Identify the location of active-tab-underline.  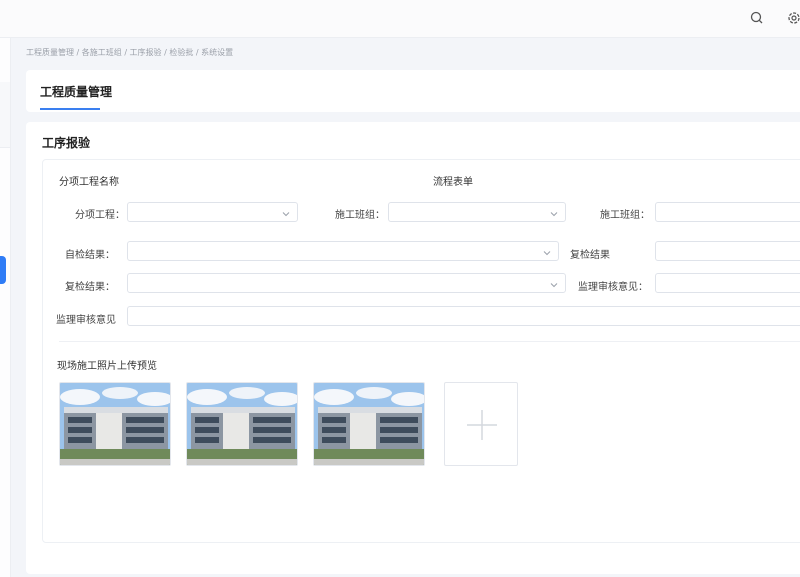
(70, 109).